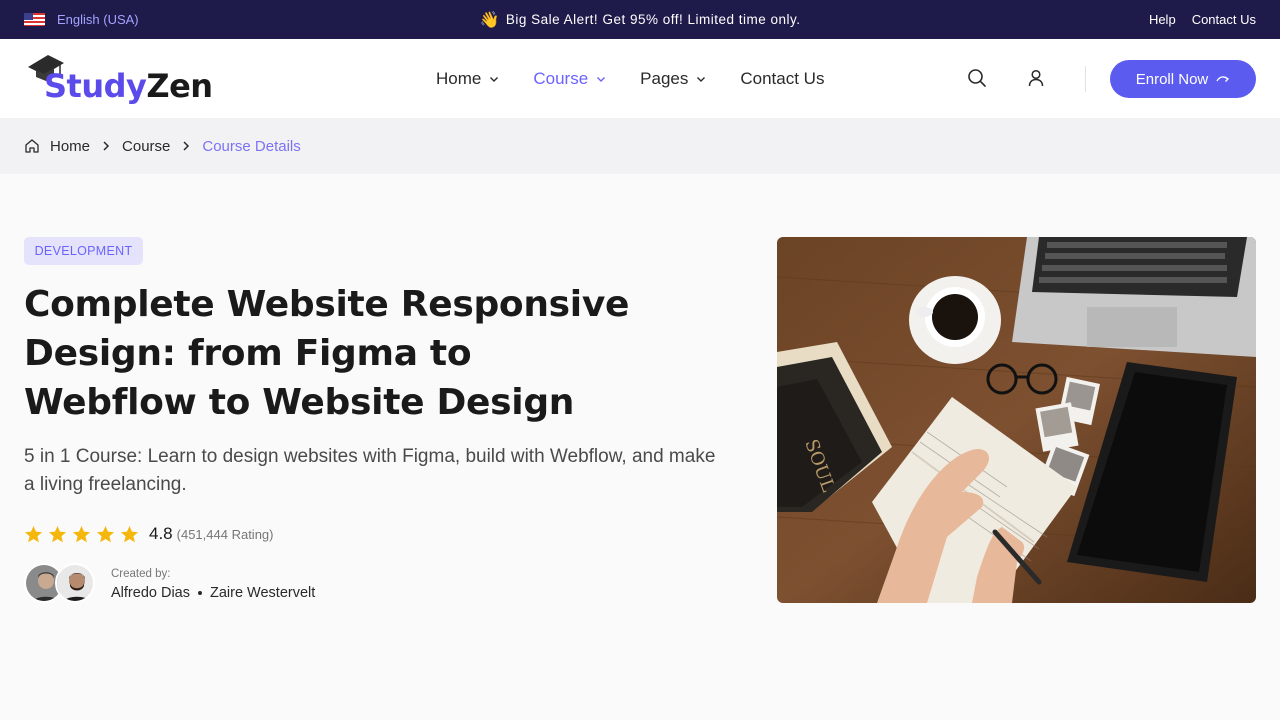 The height and width of the screenshot is (720, 1280). What do you see at coordinates (1224, 19) in the screenshot?
I see `contact-us-link: Contact Us` at bounding box center [1224, 19].